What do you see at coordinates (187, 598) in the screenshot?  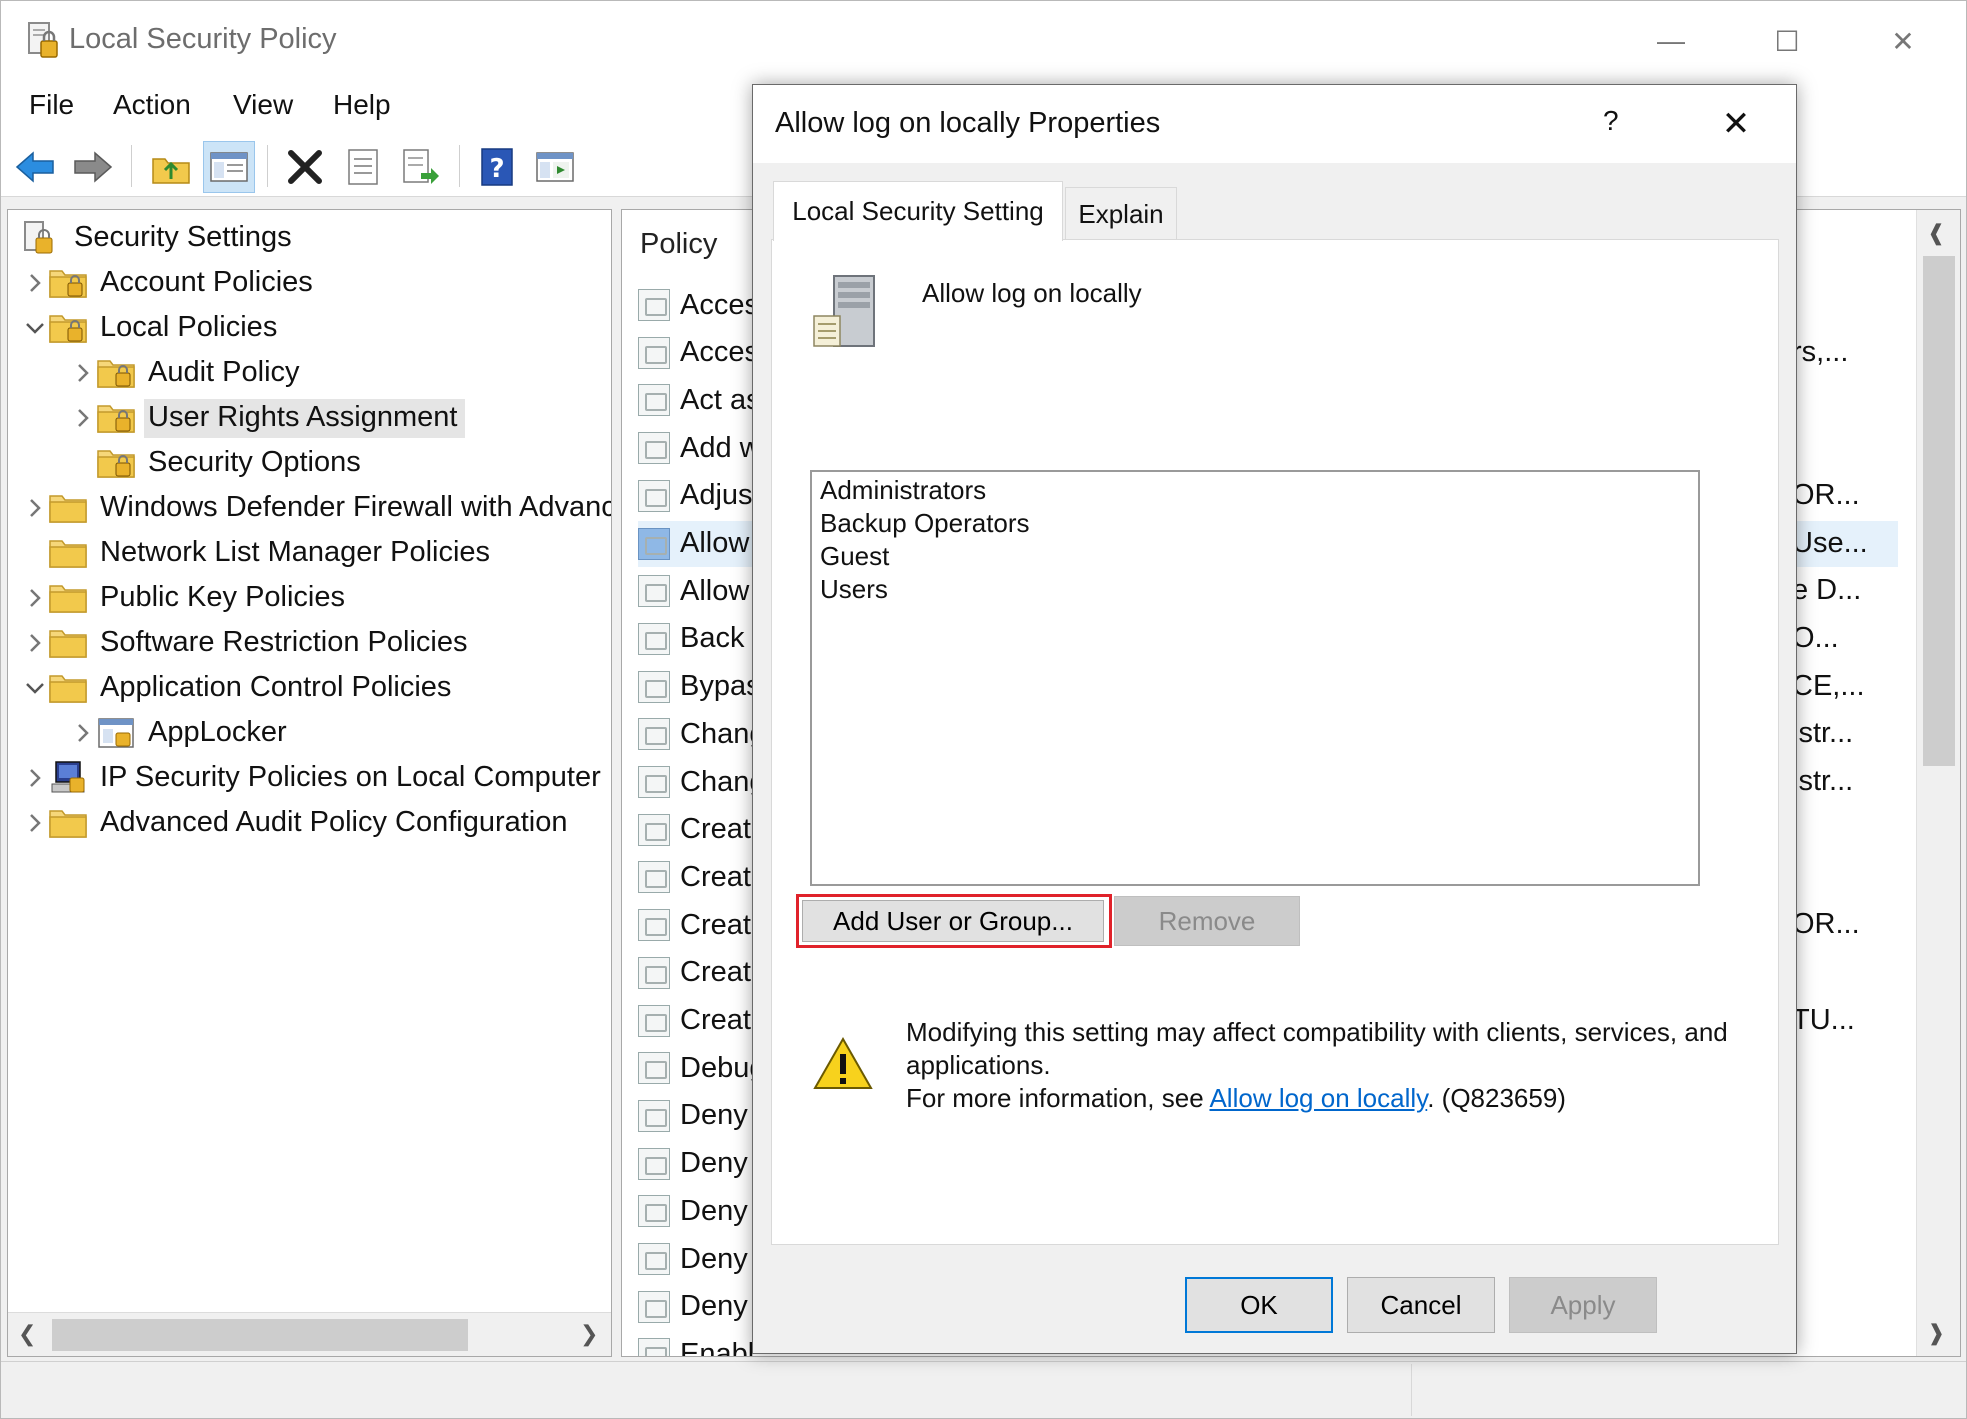 I see `tree-item: Public Key Policies` at bounding box center [187, 598].